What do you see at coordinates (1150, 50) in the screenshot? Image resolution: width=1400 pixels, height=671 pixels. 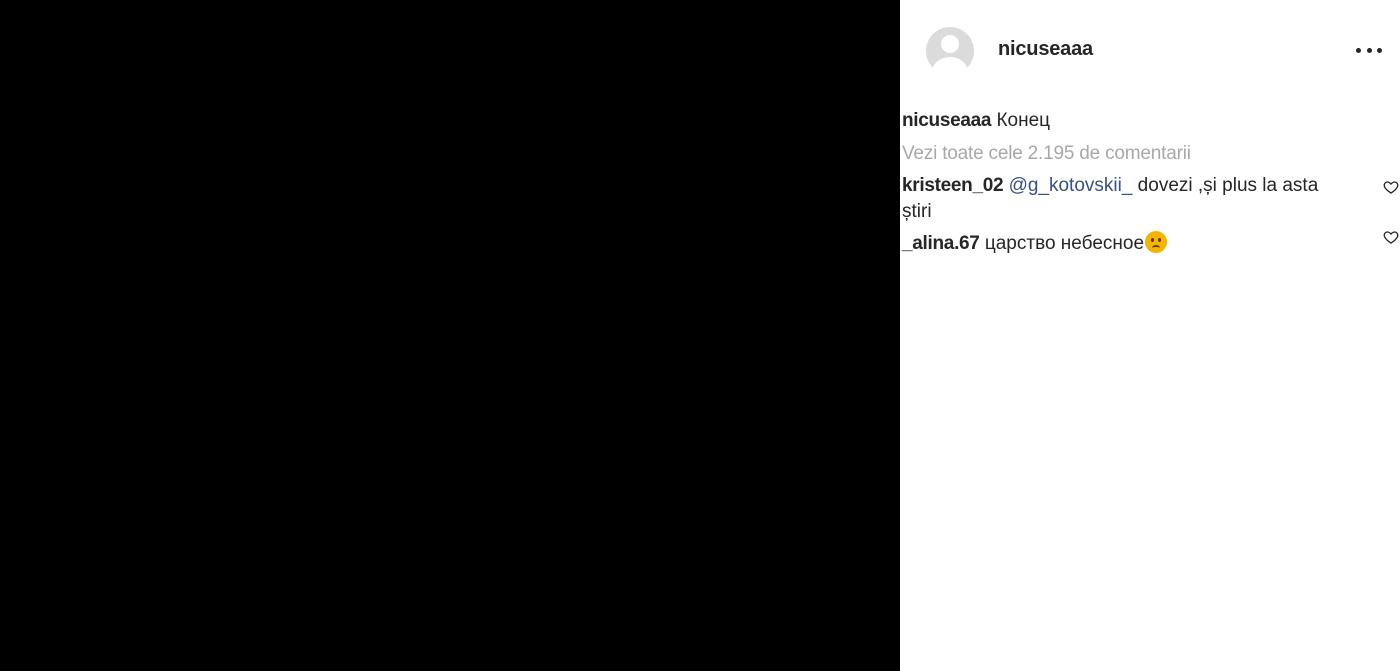 I see `post-header: nicuseaaa` at bounding box center [1150, 50].